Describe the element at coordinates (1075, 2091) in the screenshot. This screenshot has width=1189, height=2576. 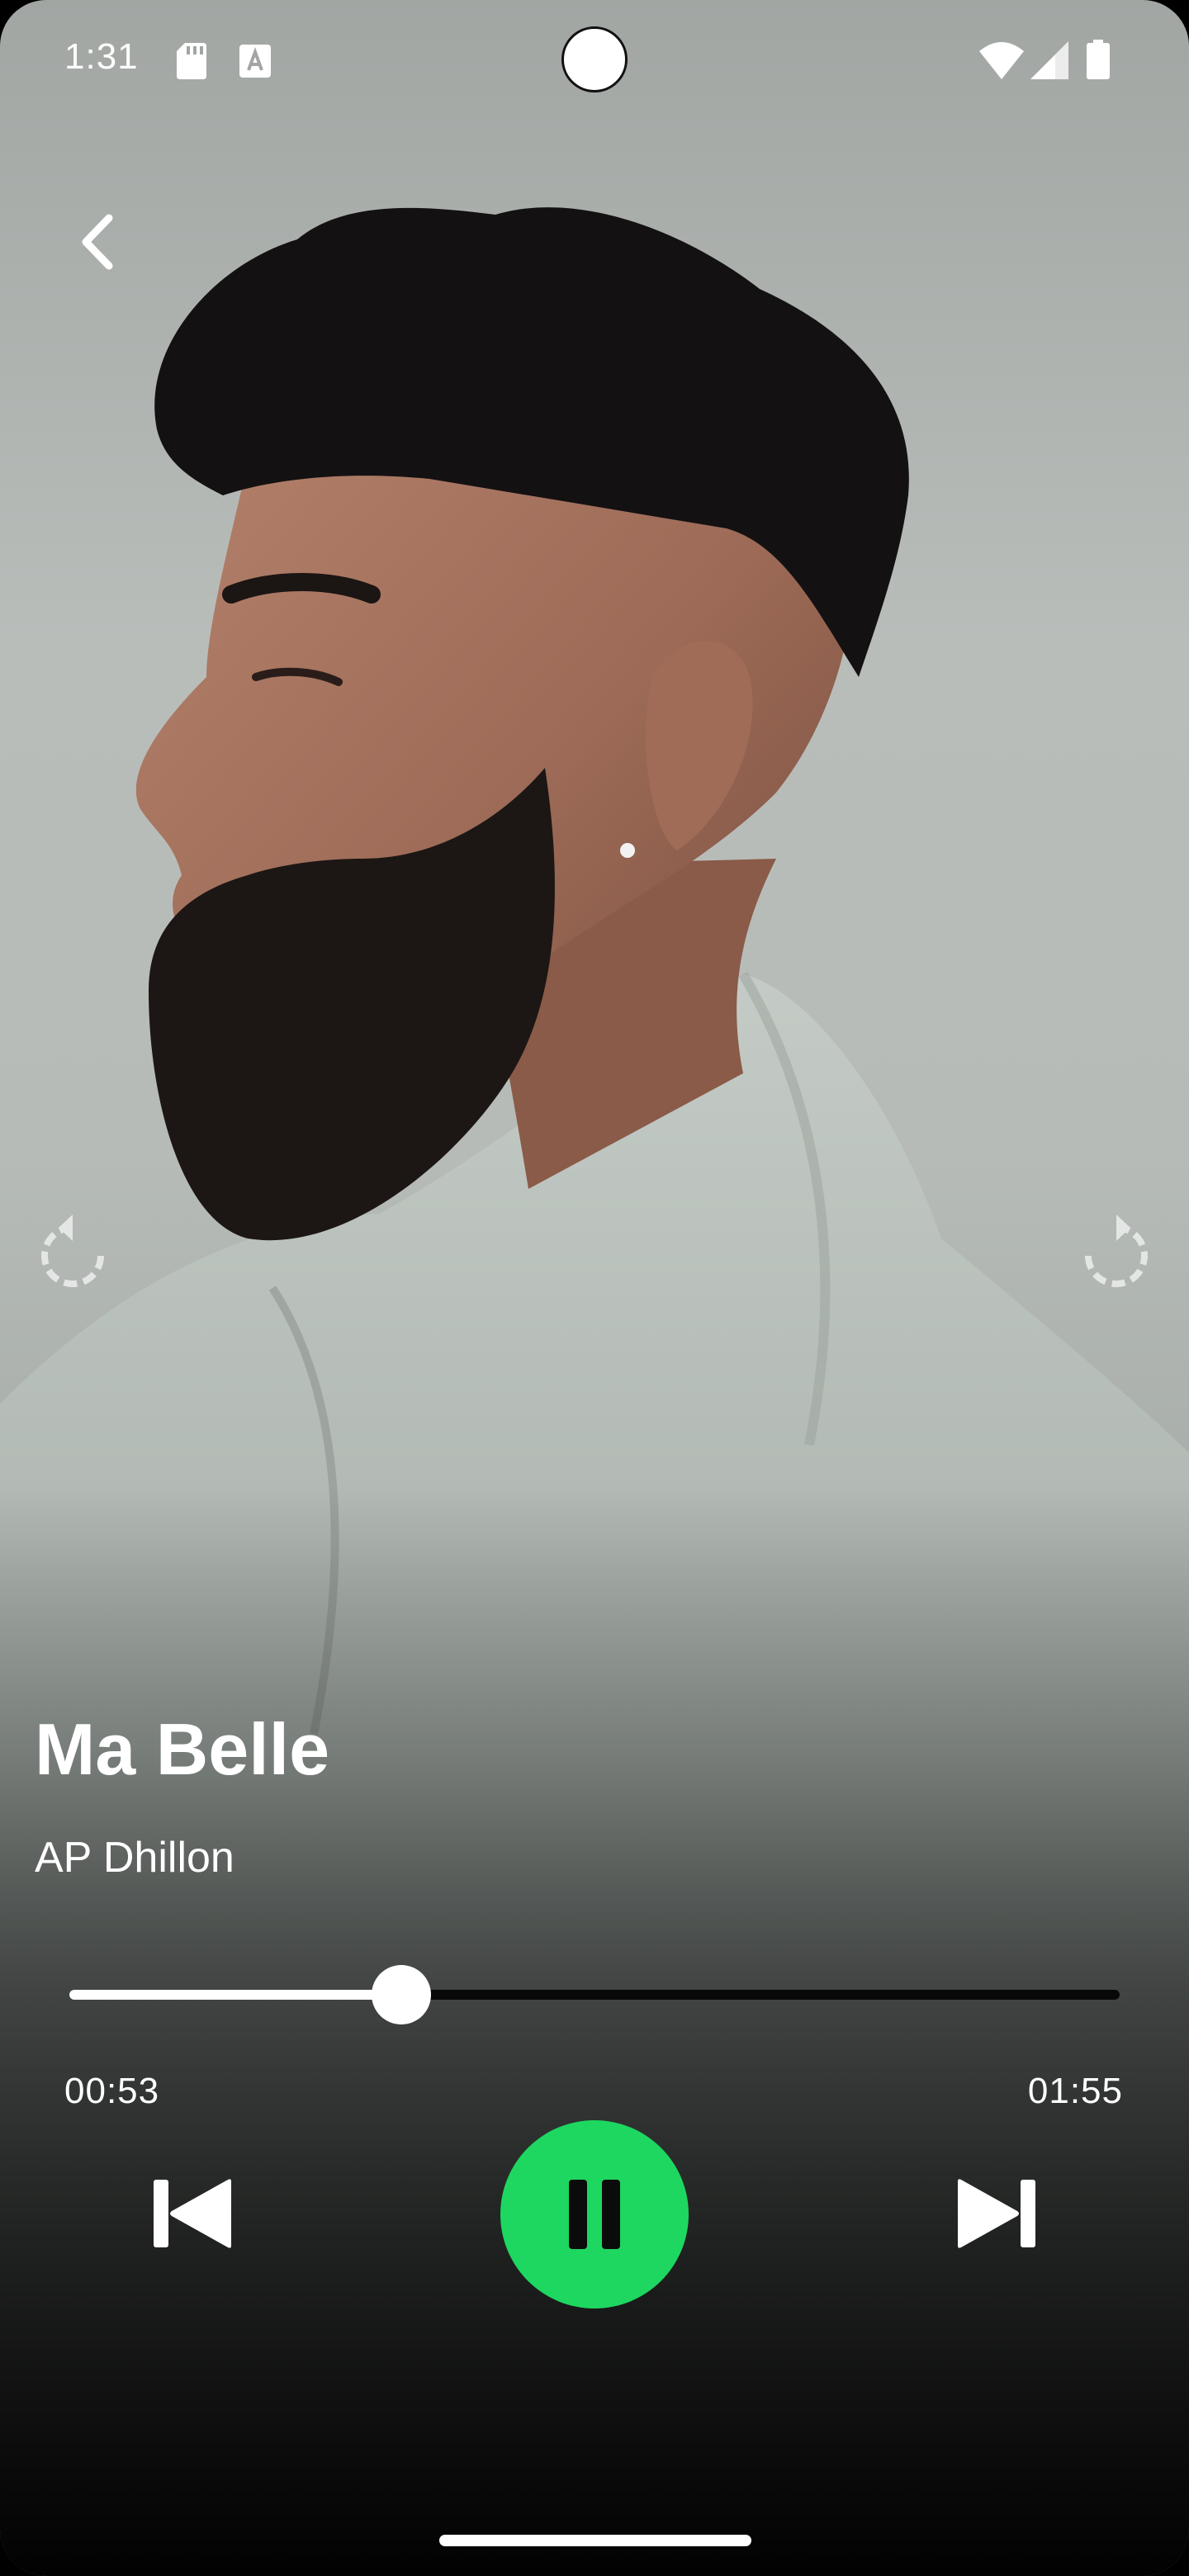
I see `total-time: 01:55` at that location.